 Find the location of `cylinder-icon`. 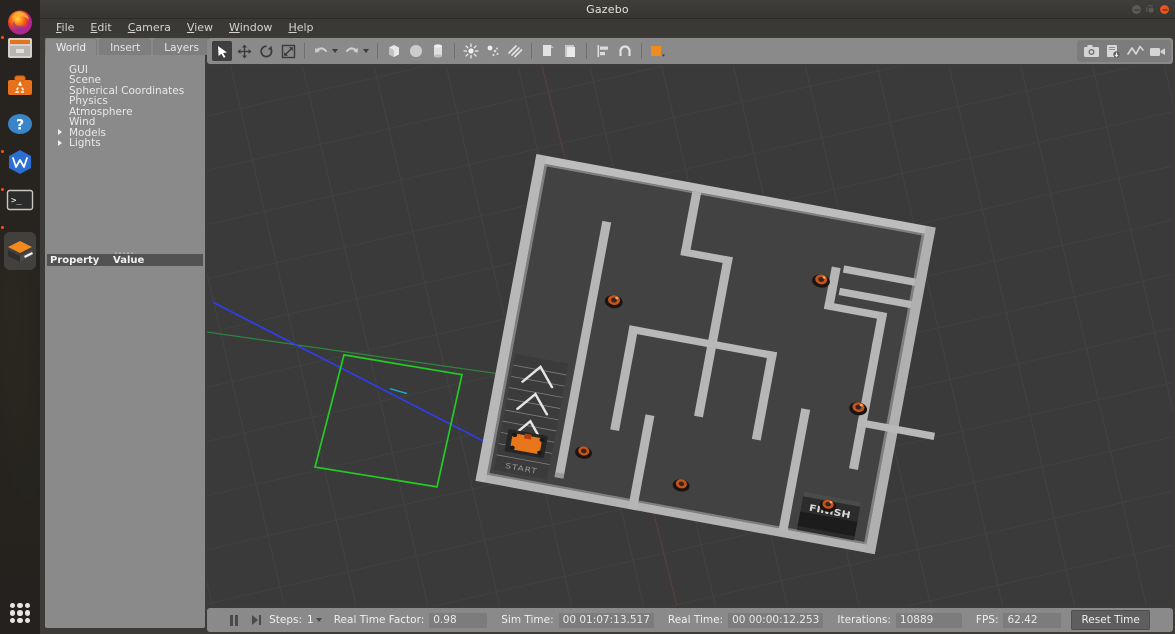

cylinder-icon is located at coordinates (438, 51).